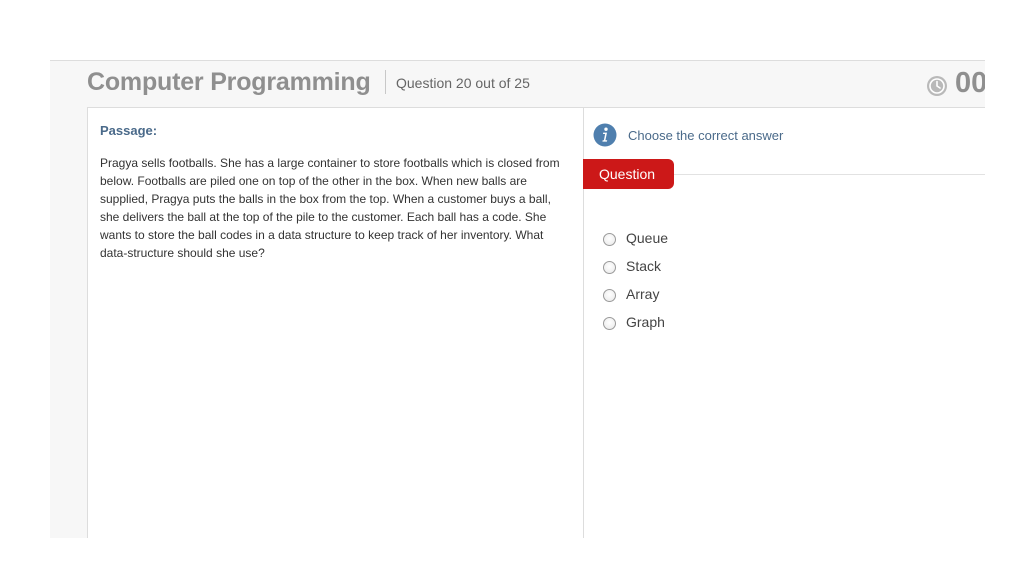 The height and width of the screenshot is (588, 1035). I want to click on option-label: Array, so click(642, 294).